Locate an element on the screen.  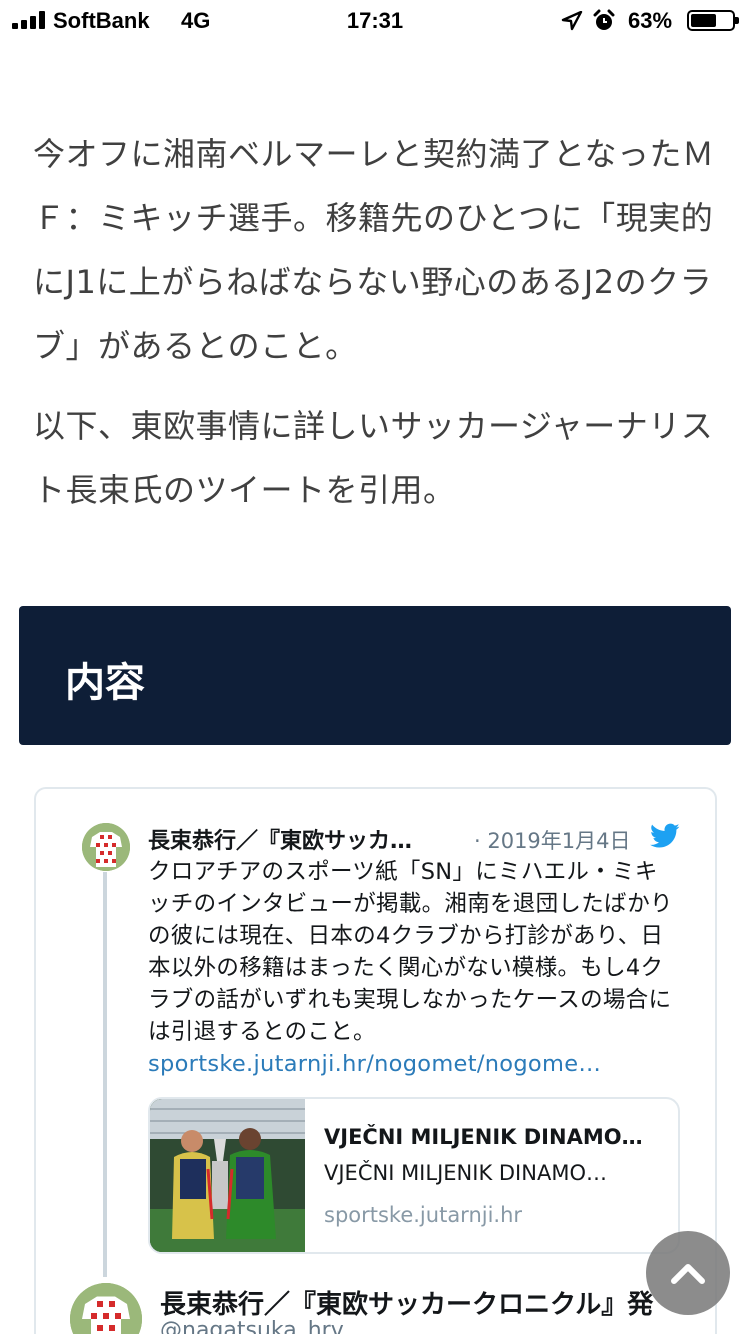
section-heading-text: 内容 is located at coordinates (105, 683).